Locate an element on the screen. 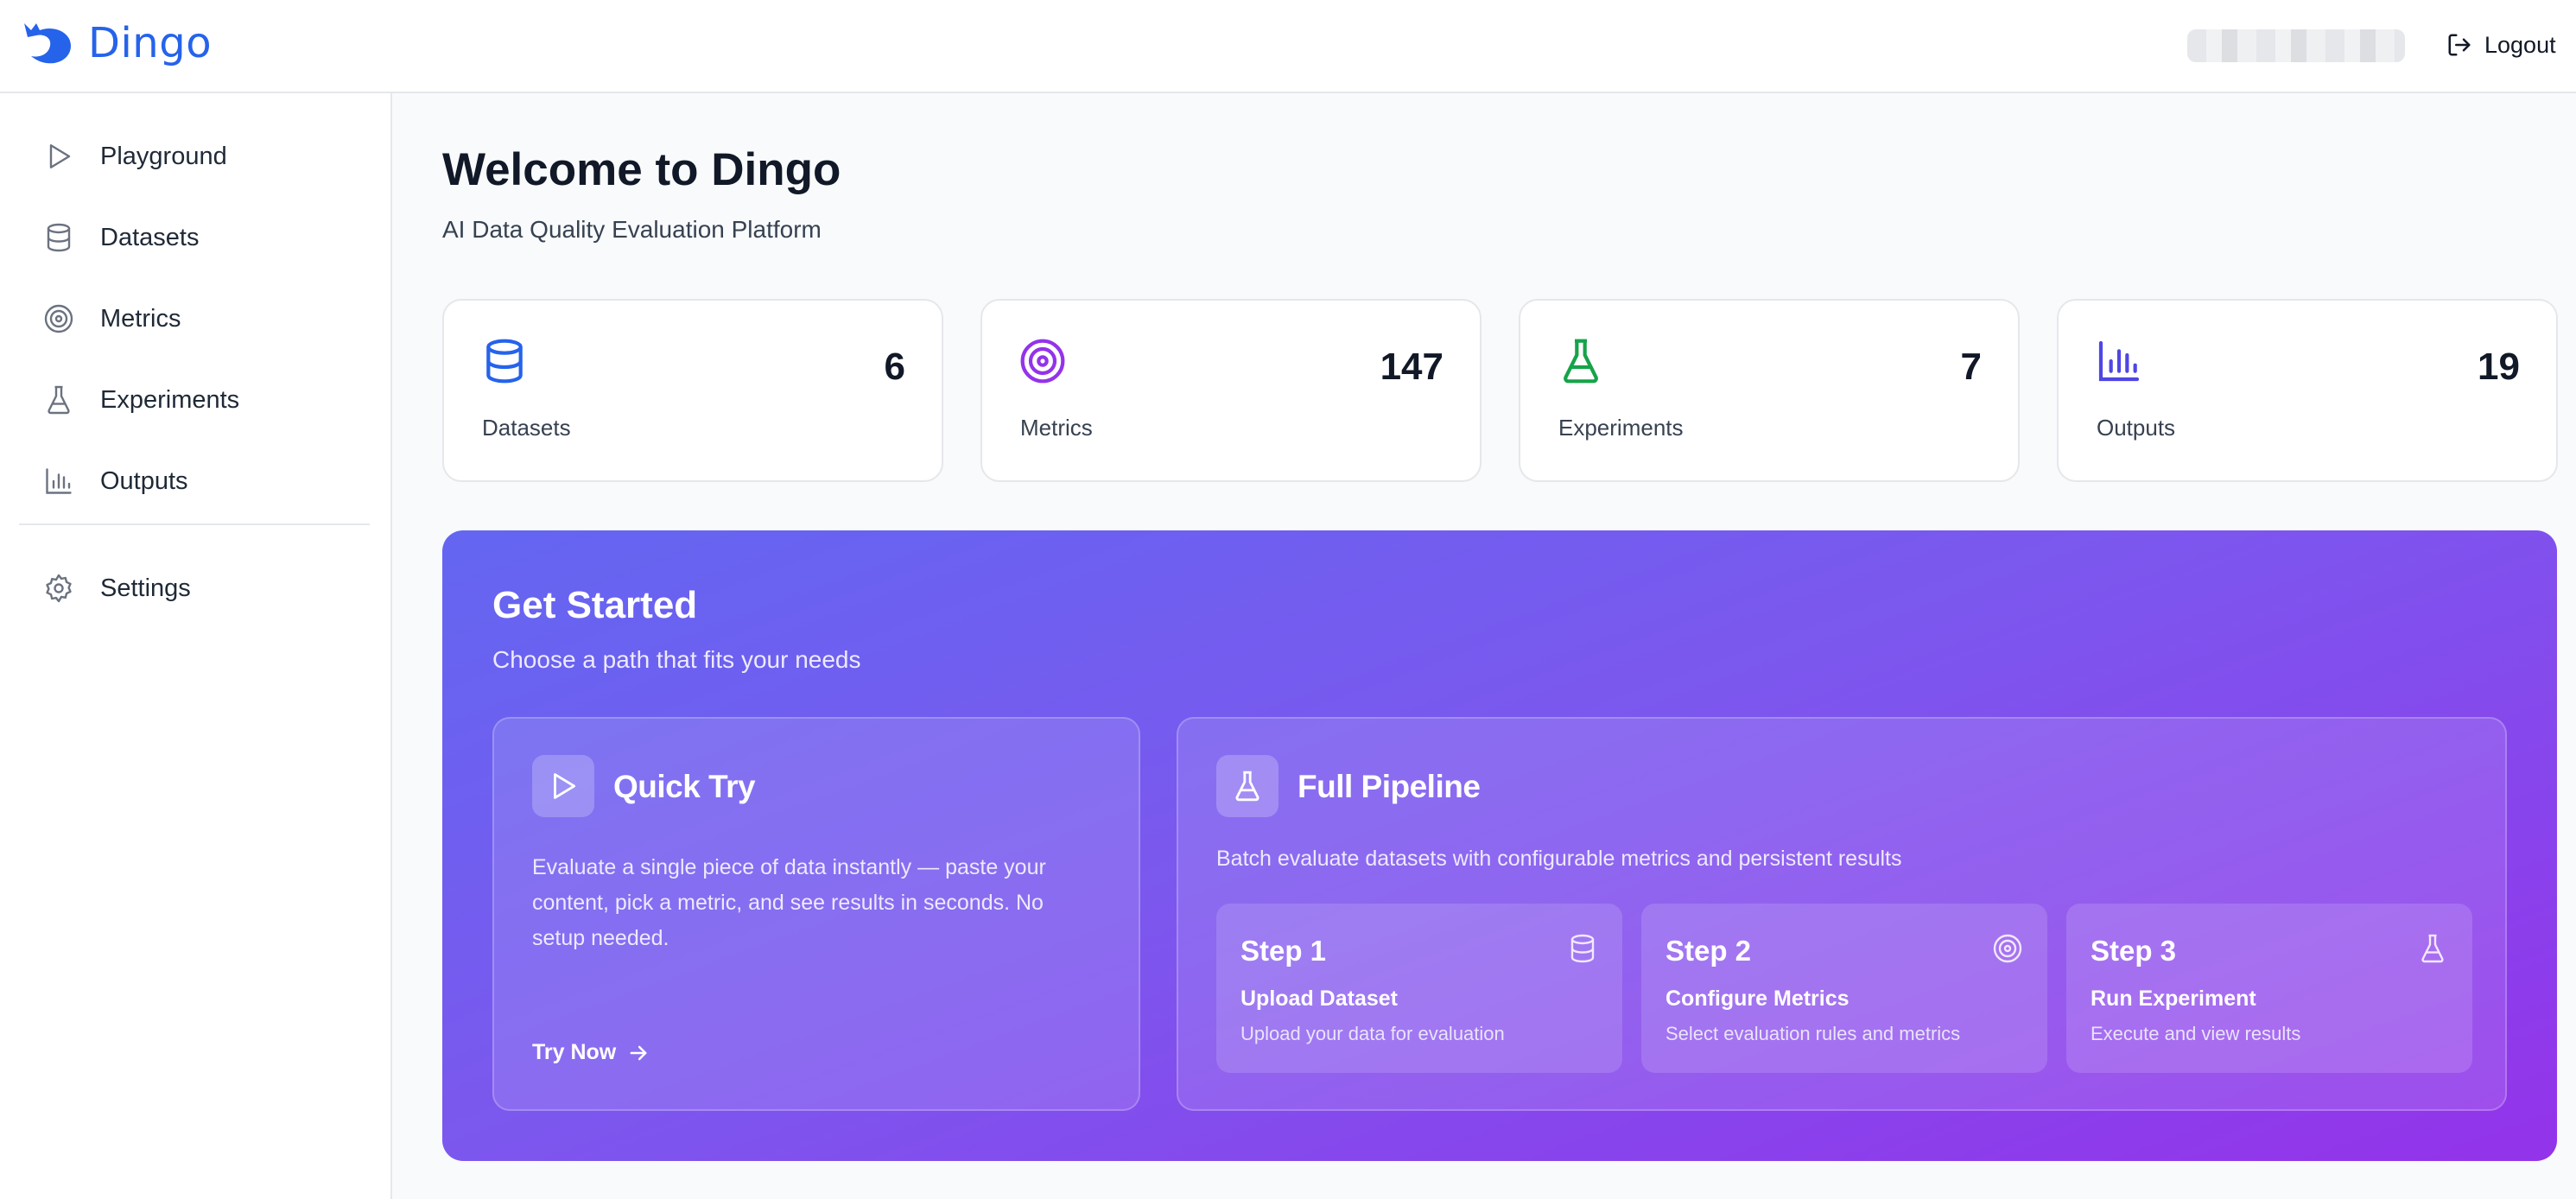 This screenshot has width=2576, height=1199. get-started-title: Get Started is located at coordinates (595, 605).